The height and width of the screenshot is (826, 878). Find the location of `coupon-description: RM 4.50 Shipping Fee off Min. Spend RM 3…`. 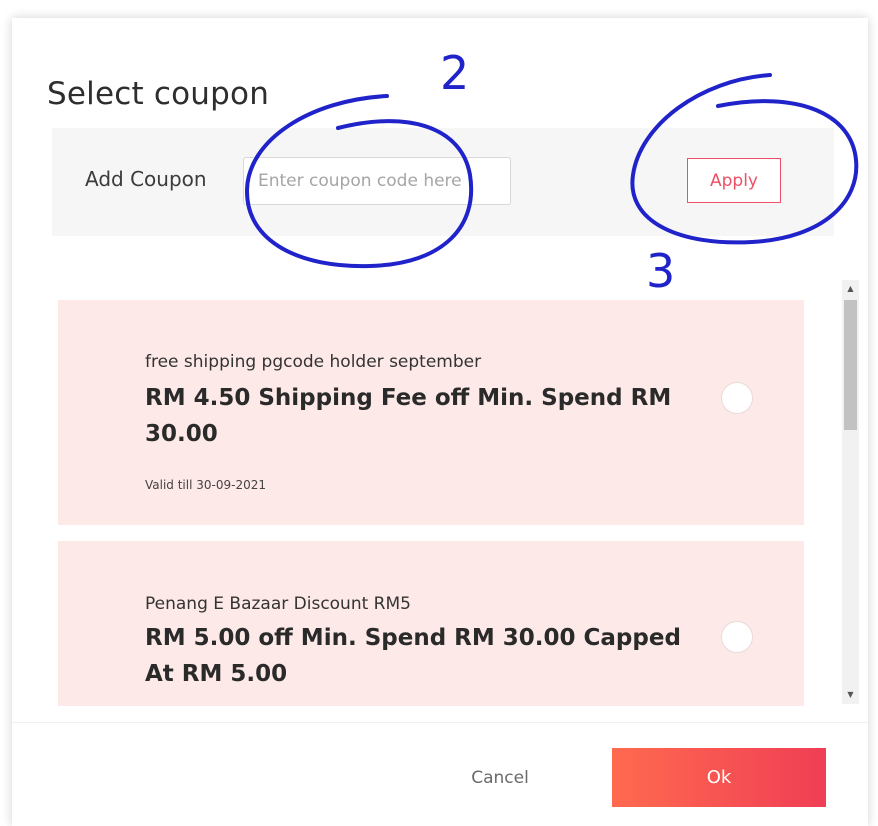

coupon-description: RM 4.50 Shipping Fee off Min. Spend RM 3… is located at coordinates (408, 416).